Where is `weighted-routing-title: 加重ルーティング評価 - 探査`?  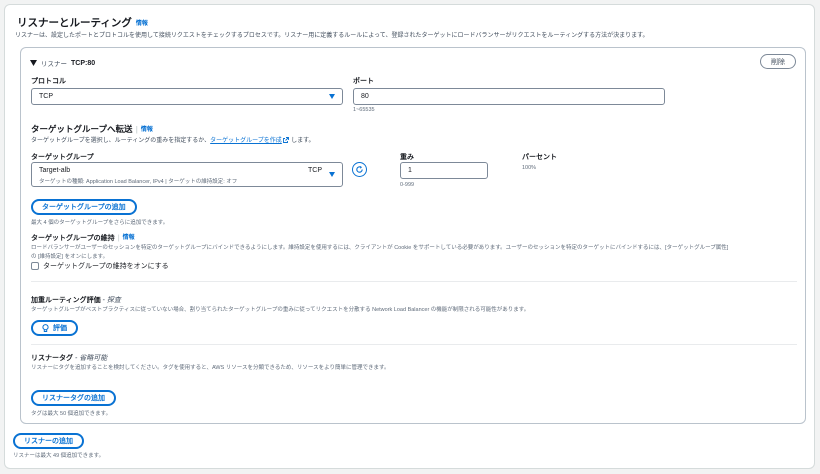
weighted-routing-title: 加重ルーティング評価 - 探査 is located at coordinates (76, 300).